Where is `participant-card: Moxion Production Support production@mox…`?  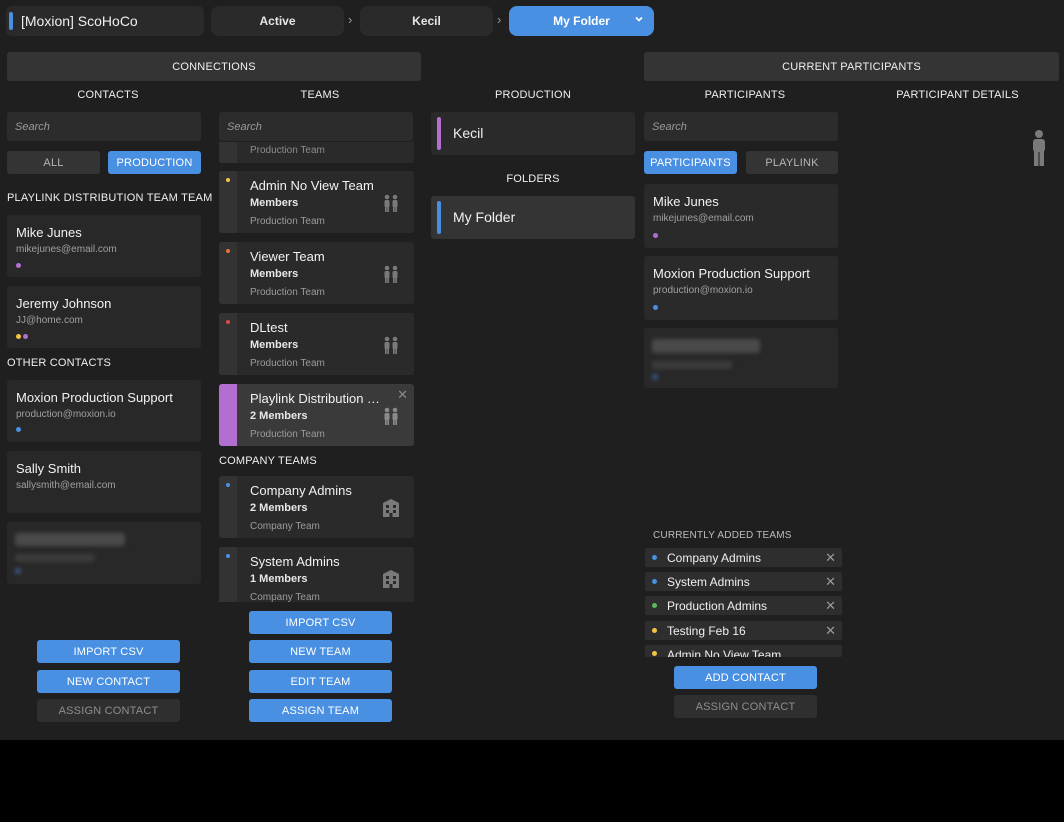
participant-card: Moxion Production Support production@mox… is located at coordinates (741, 288).